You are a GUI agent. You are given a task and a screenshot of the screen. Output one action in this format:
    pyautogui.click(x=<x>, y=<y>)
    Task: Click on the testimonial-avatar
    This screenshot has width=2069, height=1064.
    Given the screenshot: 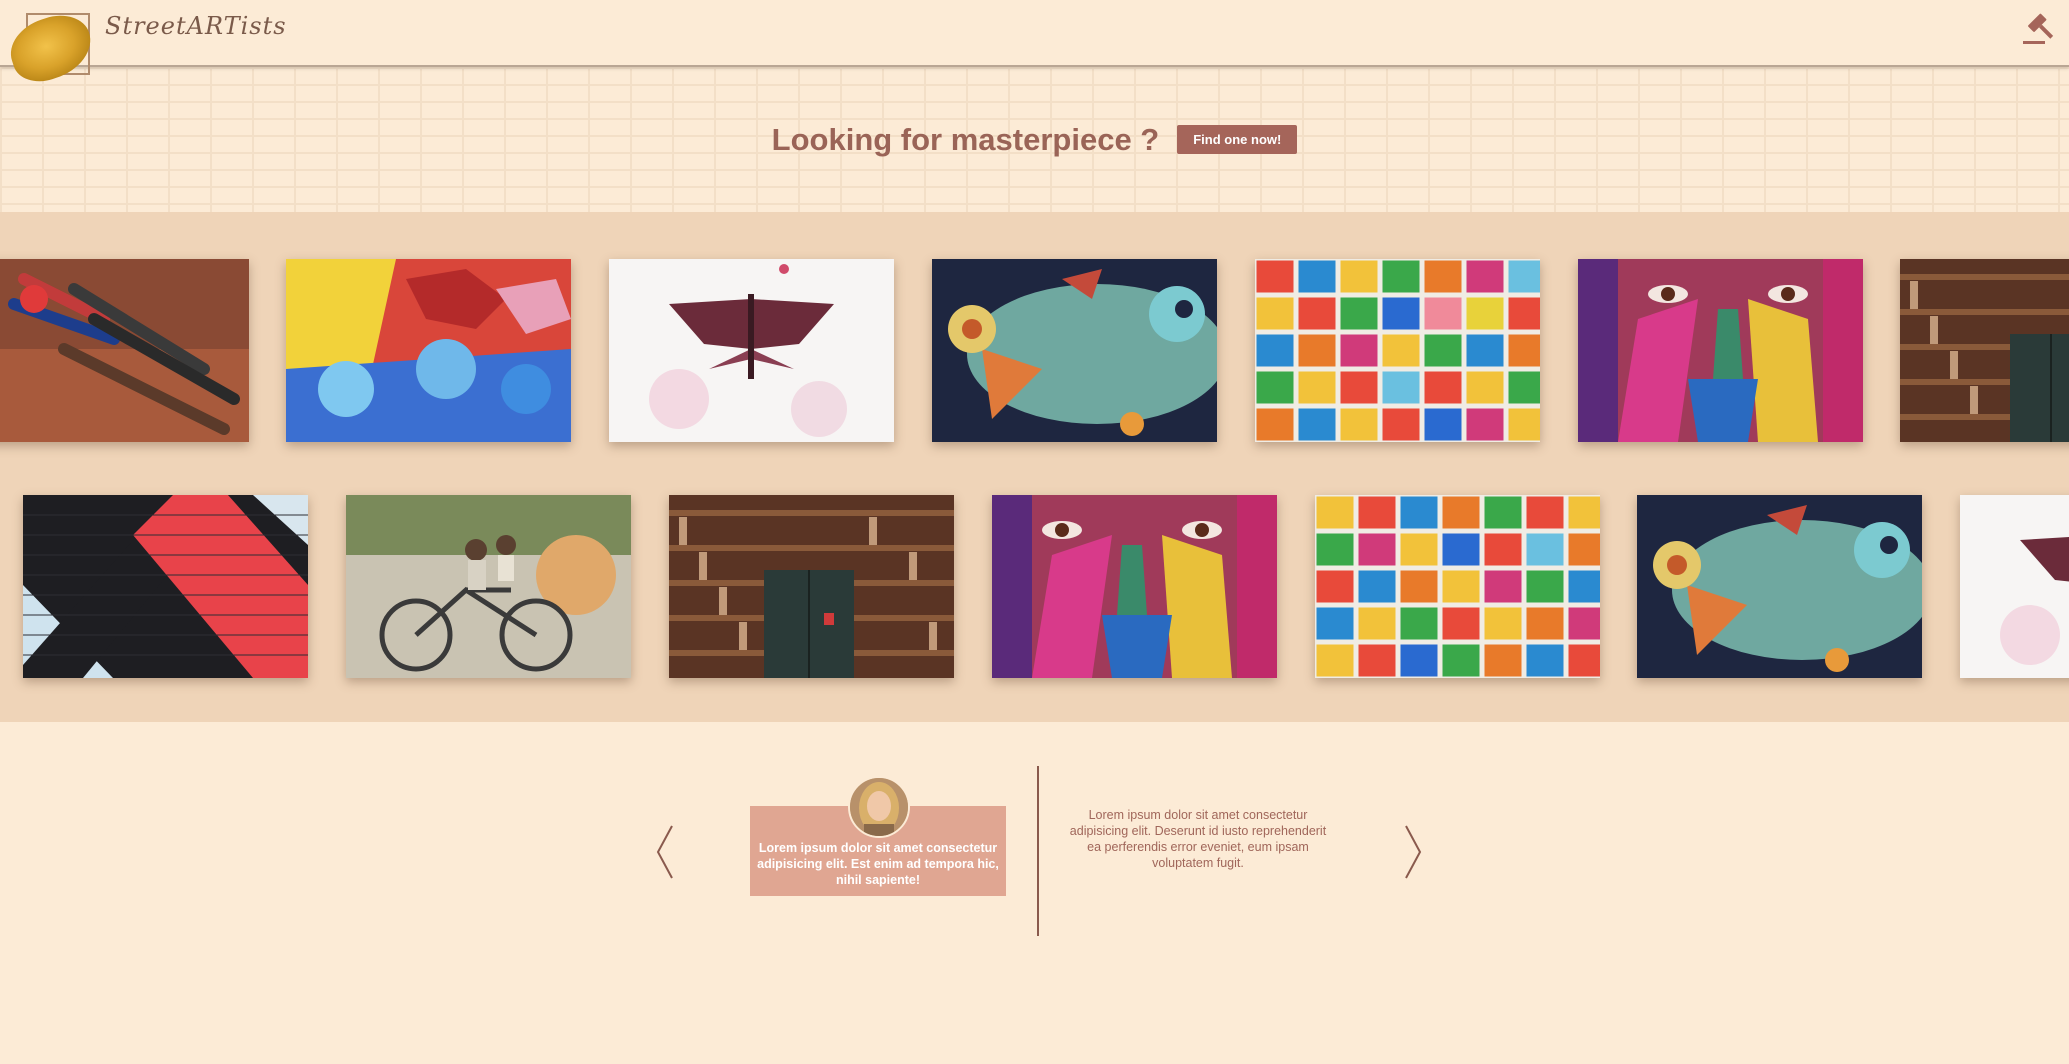 What is the action you would take?
    pyautogui.click(x=879, y=807)
    